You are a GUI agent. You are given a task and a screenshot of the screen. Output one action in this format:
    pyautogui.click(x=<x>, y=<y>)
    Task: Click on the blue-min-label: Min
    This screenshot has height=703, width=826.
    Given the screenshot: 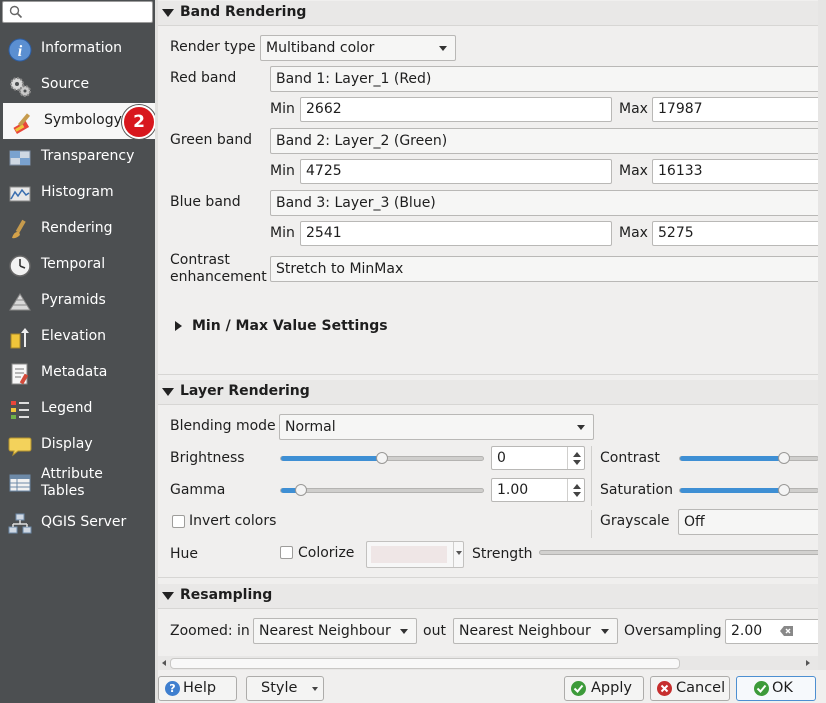 What is the action you would take?
    pyautogui.click(x=282, y=233)
    